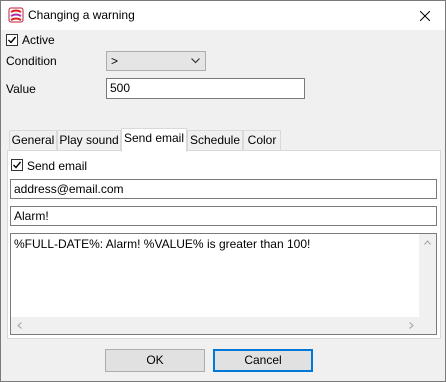  I want to click on tab-general: General, so click(33, 140).